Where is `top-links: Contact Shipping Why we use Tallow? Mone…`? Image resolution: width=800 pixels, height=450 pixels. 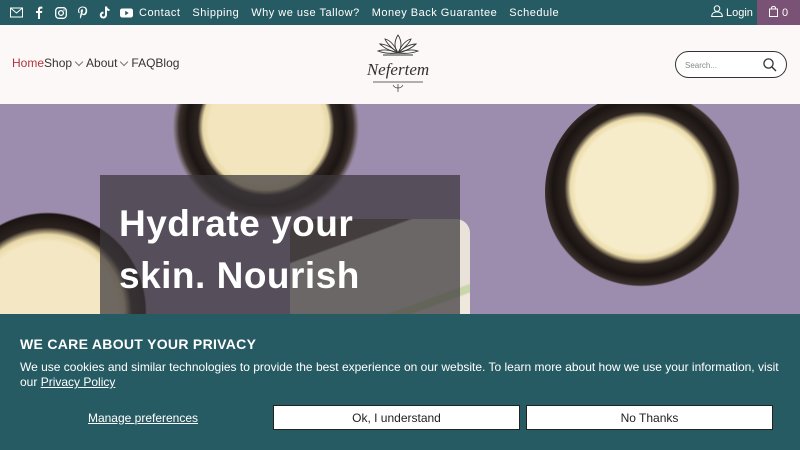
top-links: Contact Shipping Why we use Tallow? Mone… is located at coordinates (349, 12).